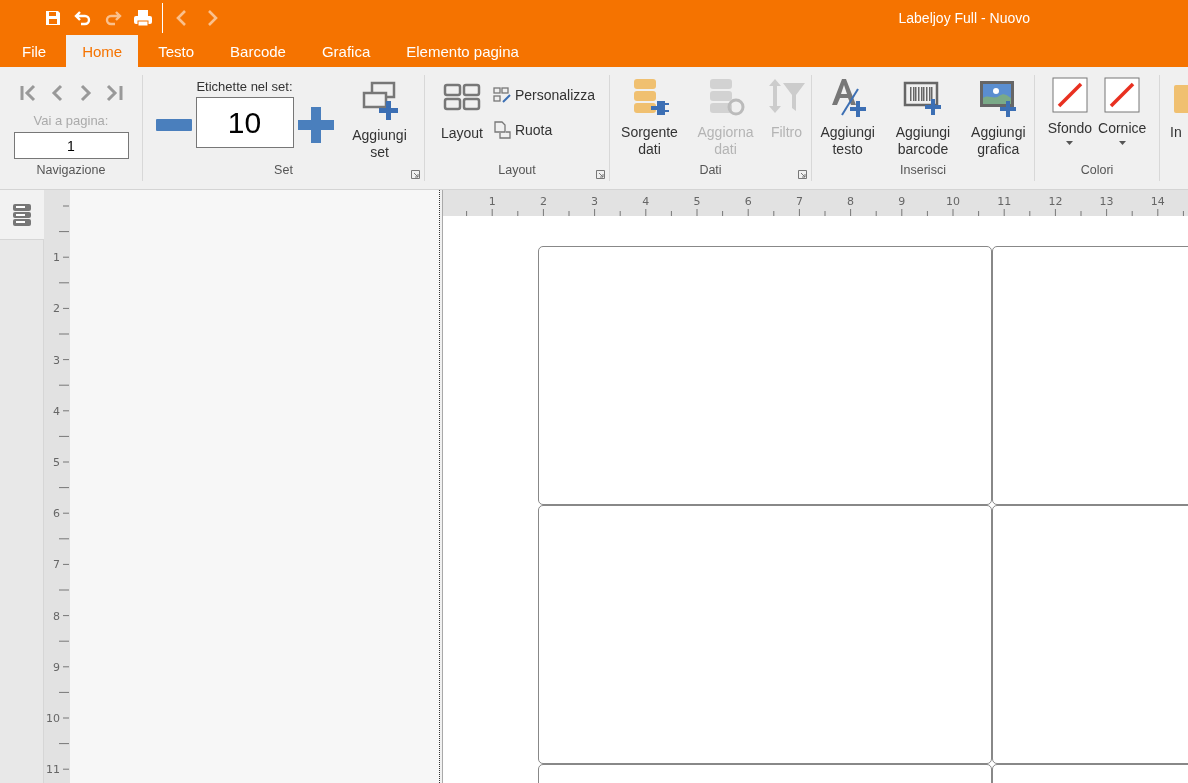  I want to click on color-button: Sfondo, so click(1070, 113).